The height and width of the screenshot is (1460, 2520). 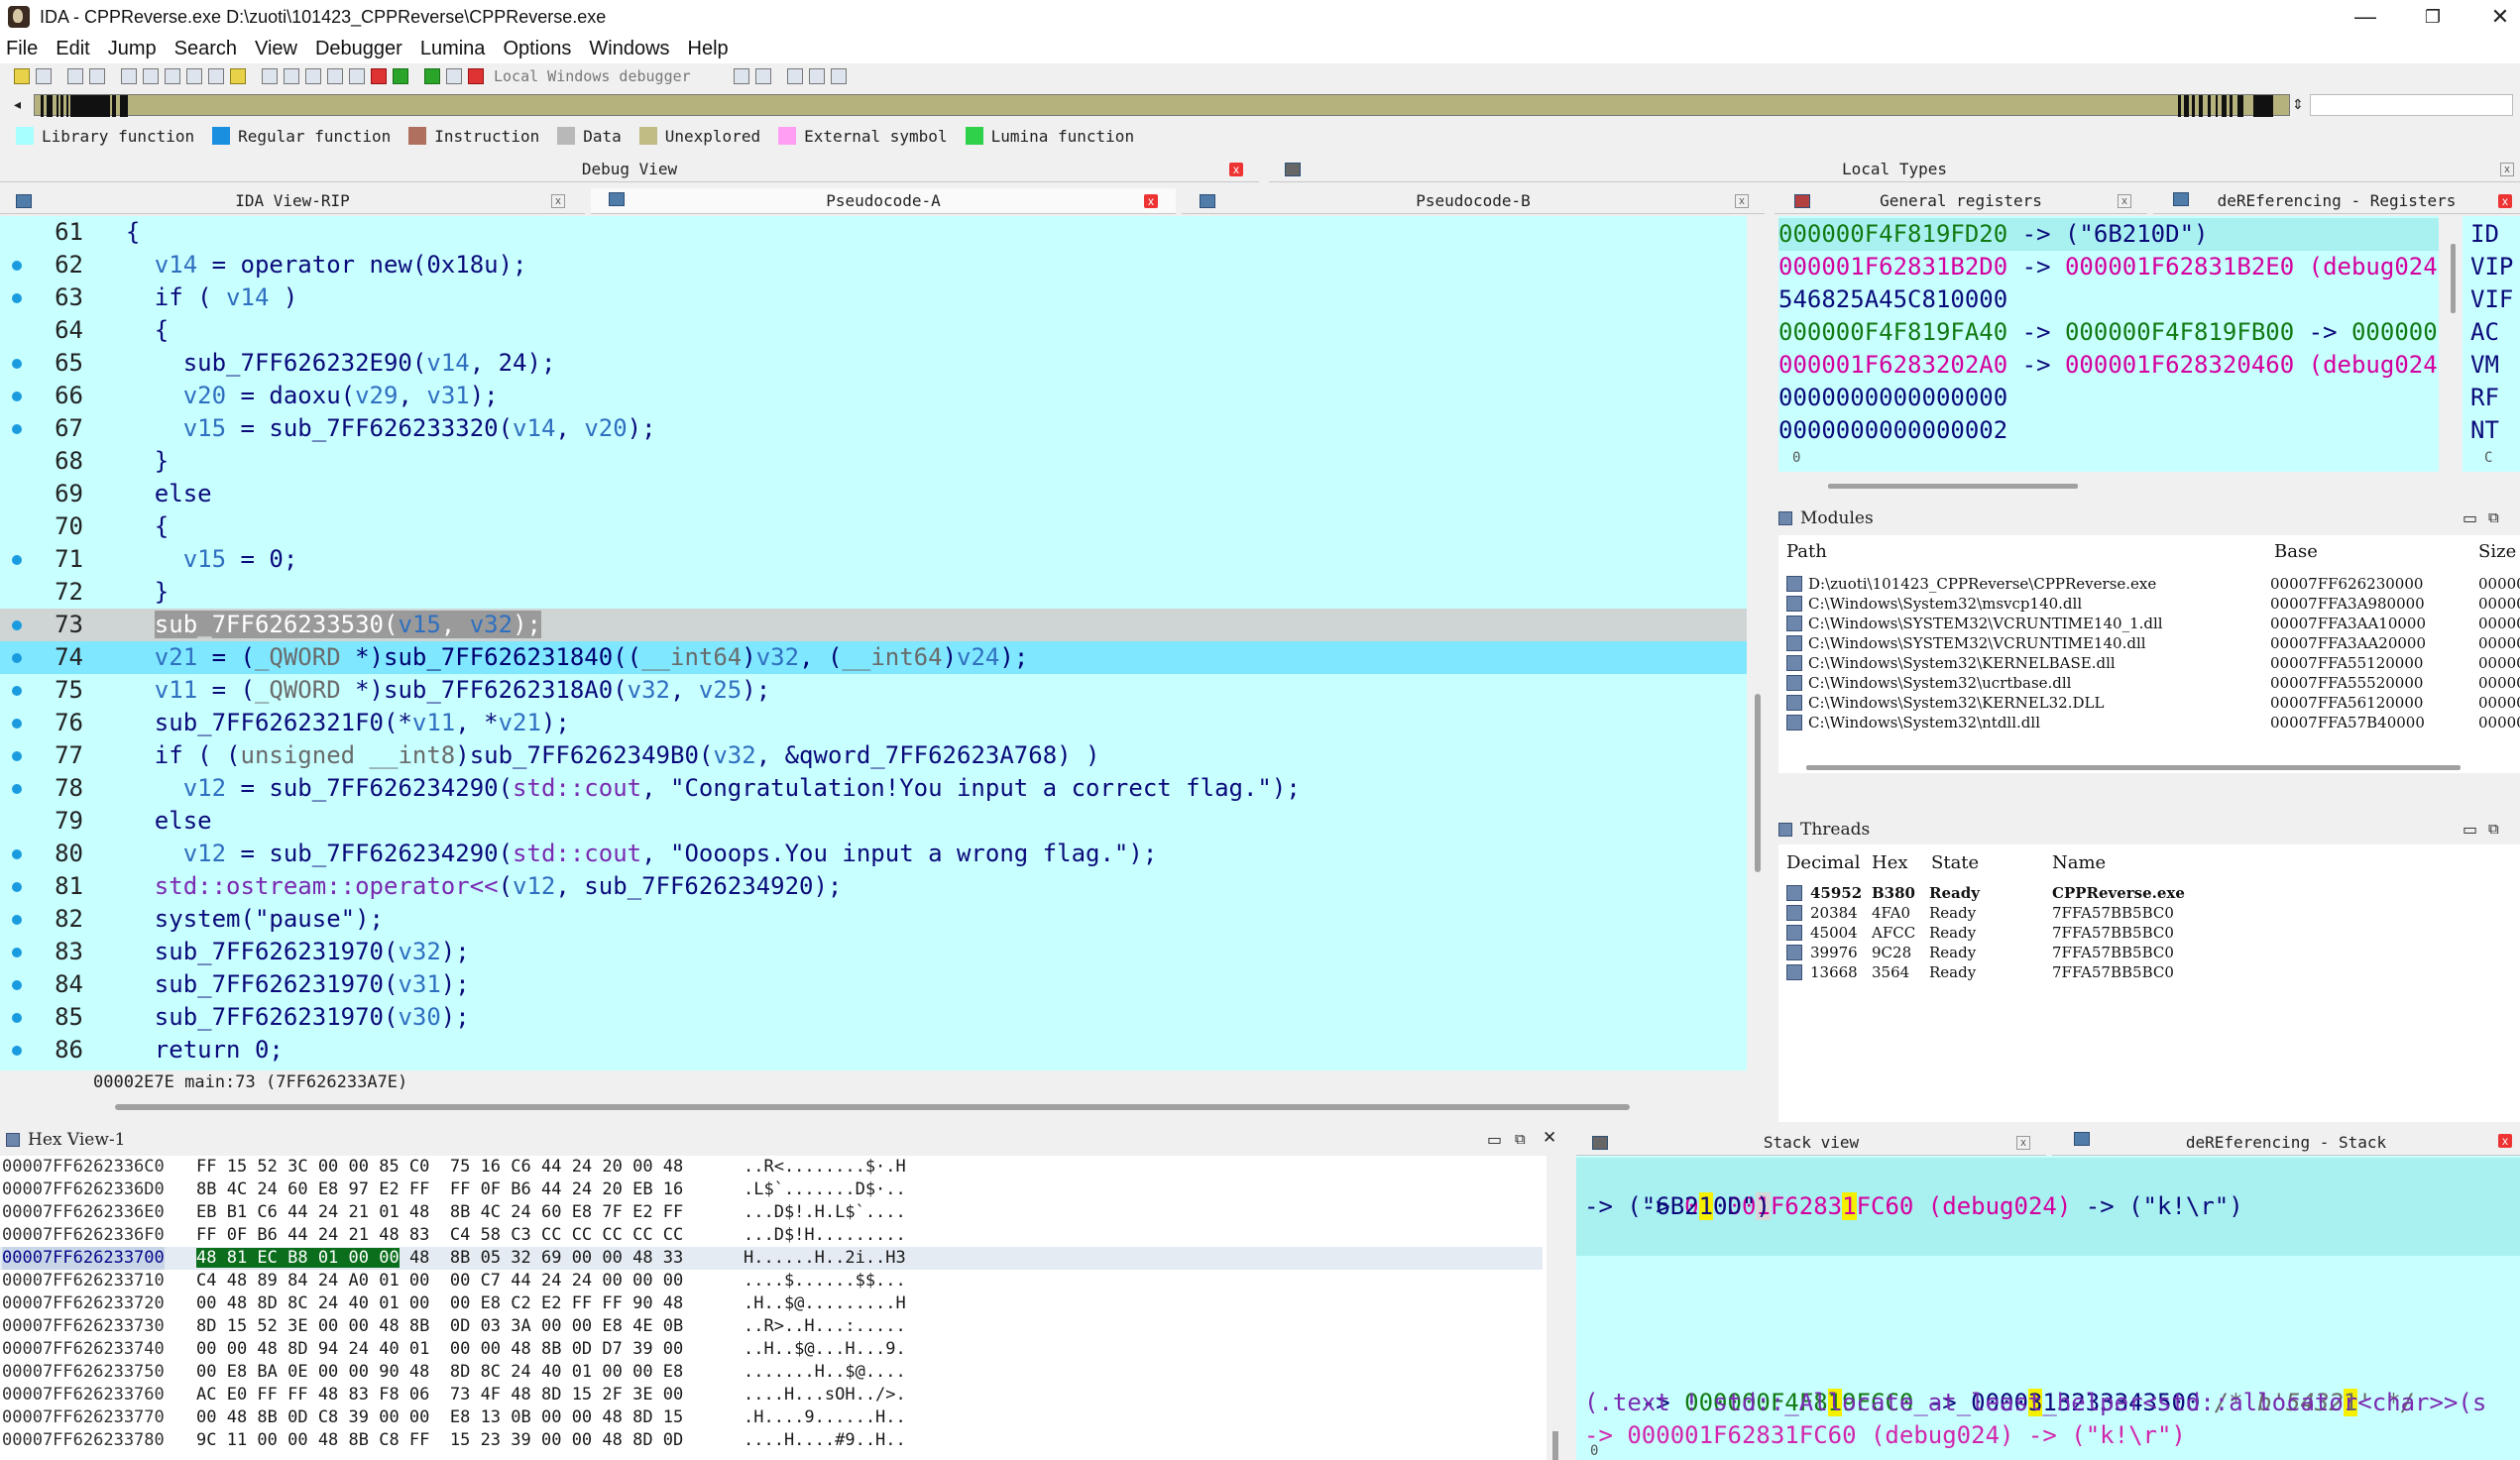 I want to click on flags-view: ID VIP VIF AC VM RF NT C, so click(x=2491, y=344).